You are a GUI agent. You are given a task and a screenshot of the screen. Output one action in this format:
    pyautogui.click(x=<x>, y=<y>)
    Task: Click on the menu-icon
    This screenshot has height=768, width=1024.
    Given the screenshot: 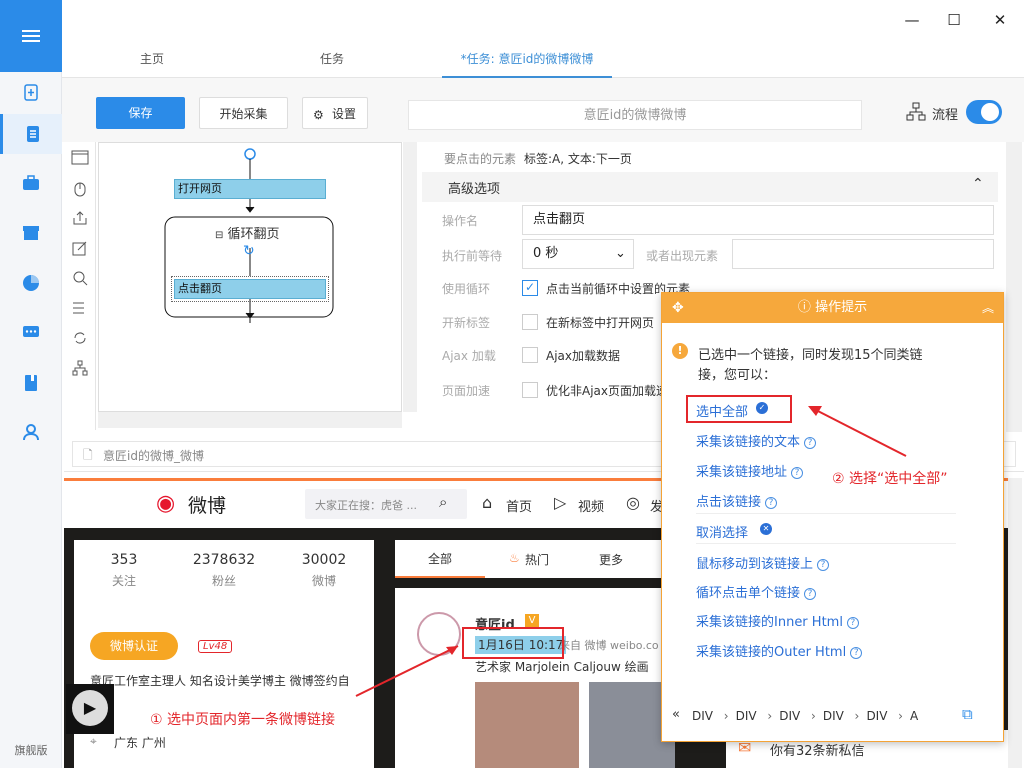 What is the action you would take?
    pyautogui.click(x=31, y=36)
    